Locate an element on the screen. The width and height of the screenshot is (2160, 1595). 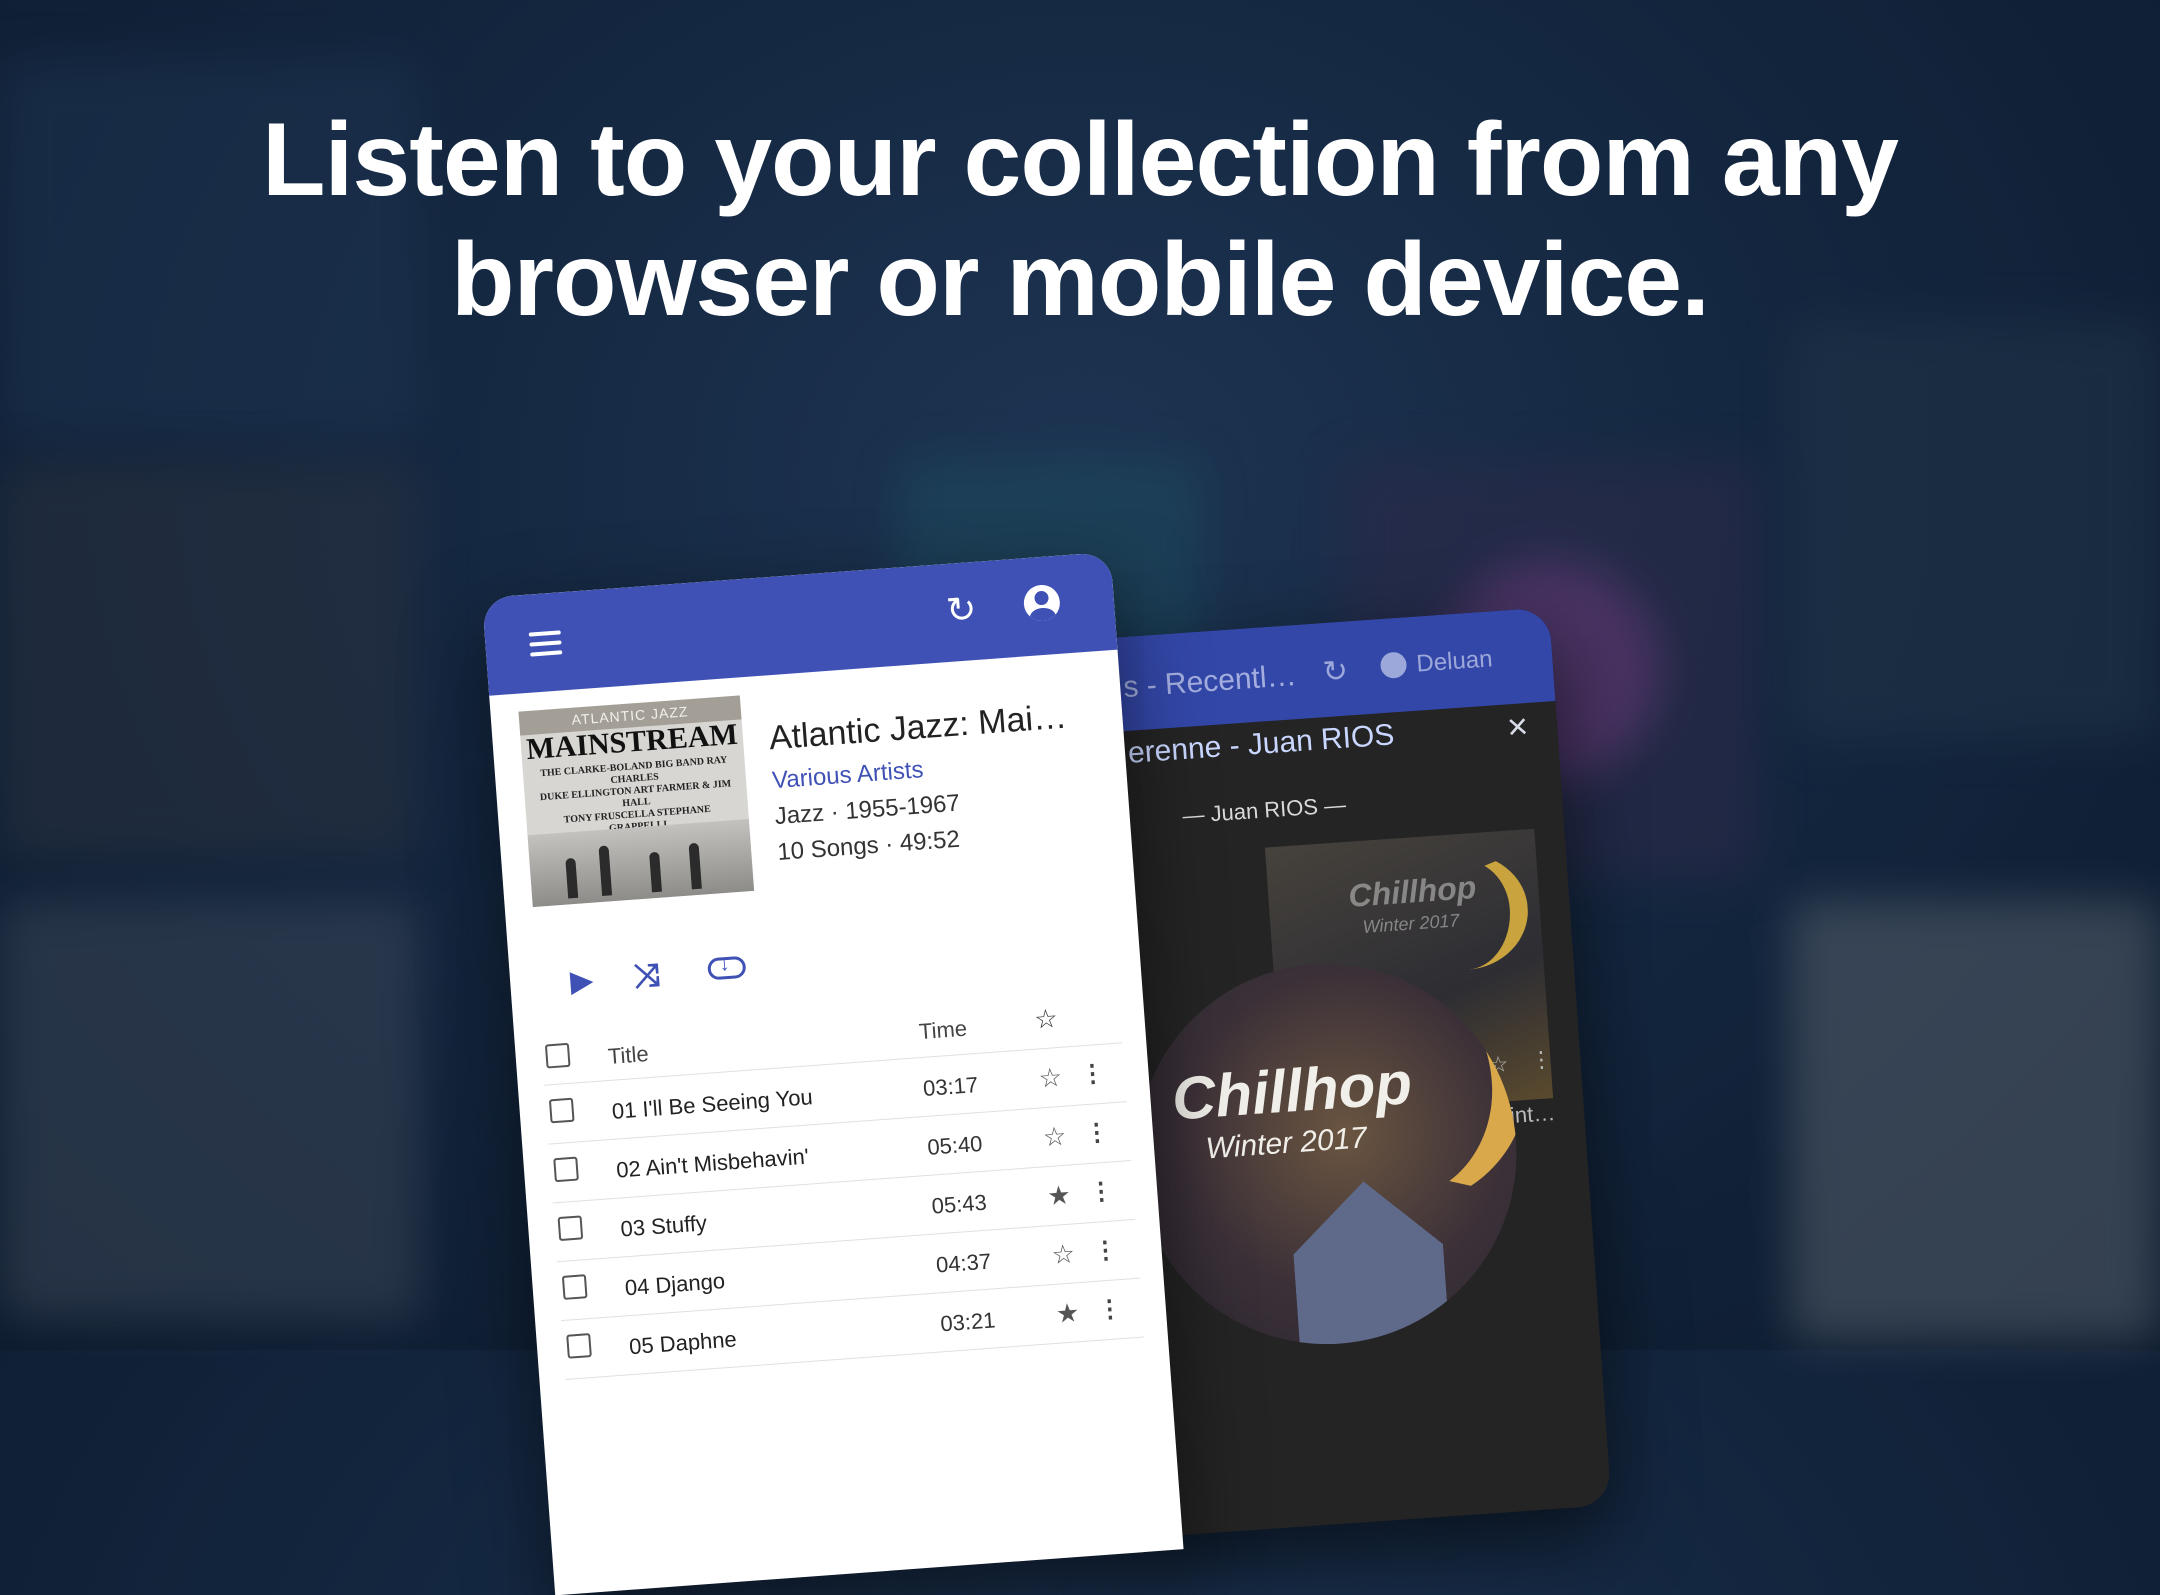
column-header-title: Title is located at coordinates (628, 1055).